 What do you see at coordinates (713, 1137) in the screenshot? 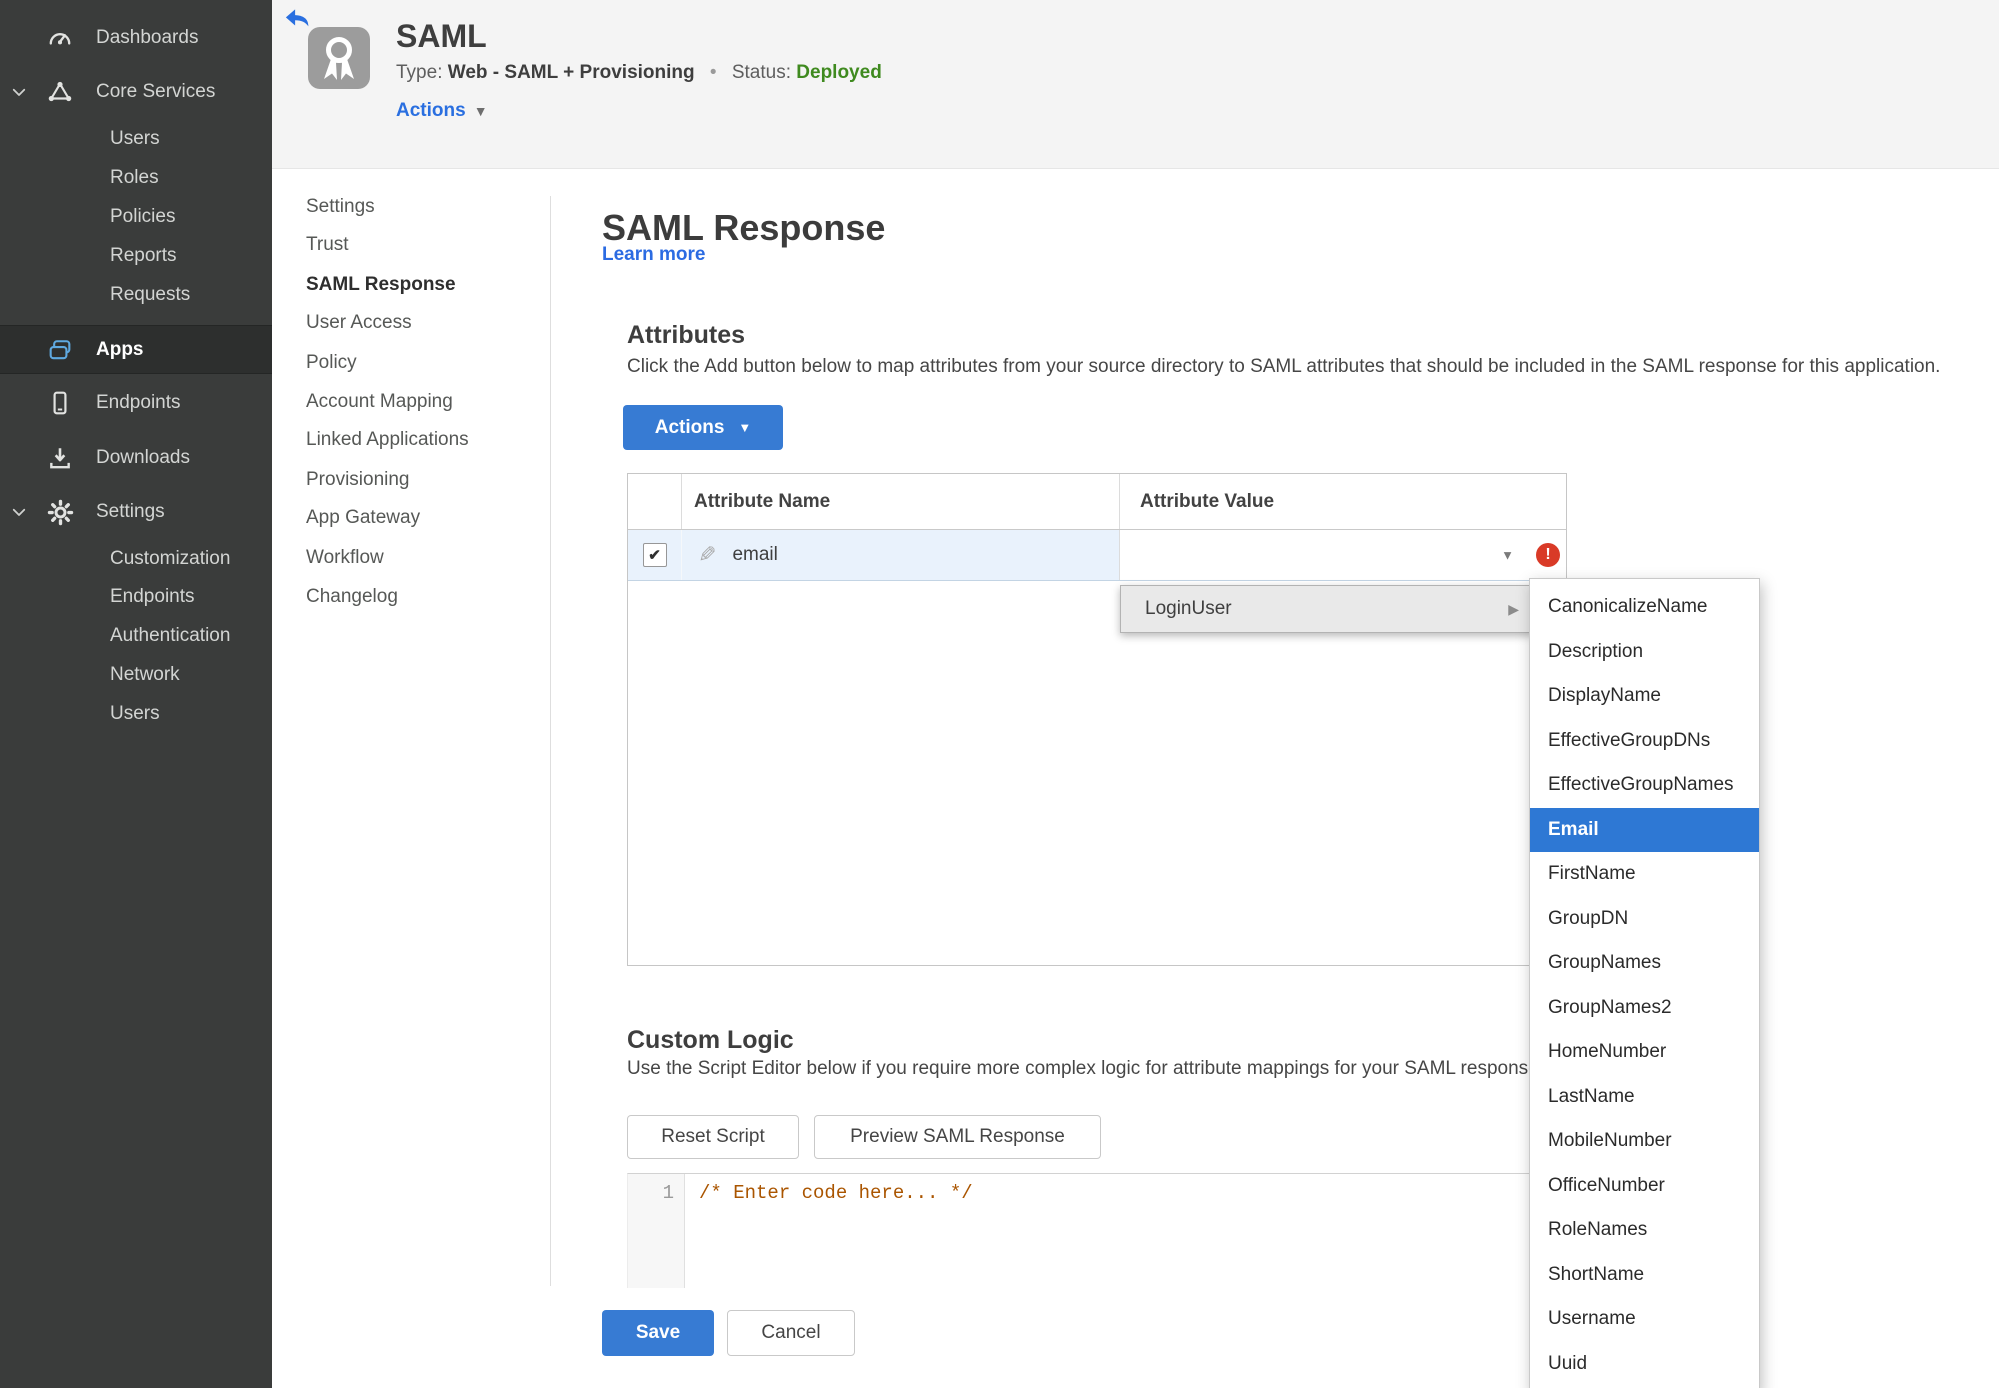
I see `reset-script-button: Reset Script` at bounding box center [713, 1137].